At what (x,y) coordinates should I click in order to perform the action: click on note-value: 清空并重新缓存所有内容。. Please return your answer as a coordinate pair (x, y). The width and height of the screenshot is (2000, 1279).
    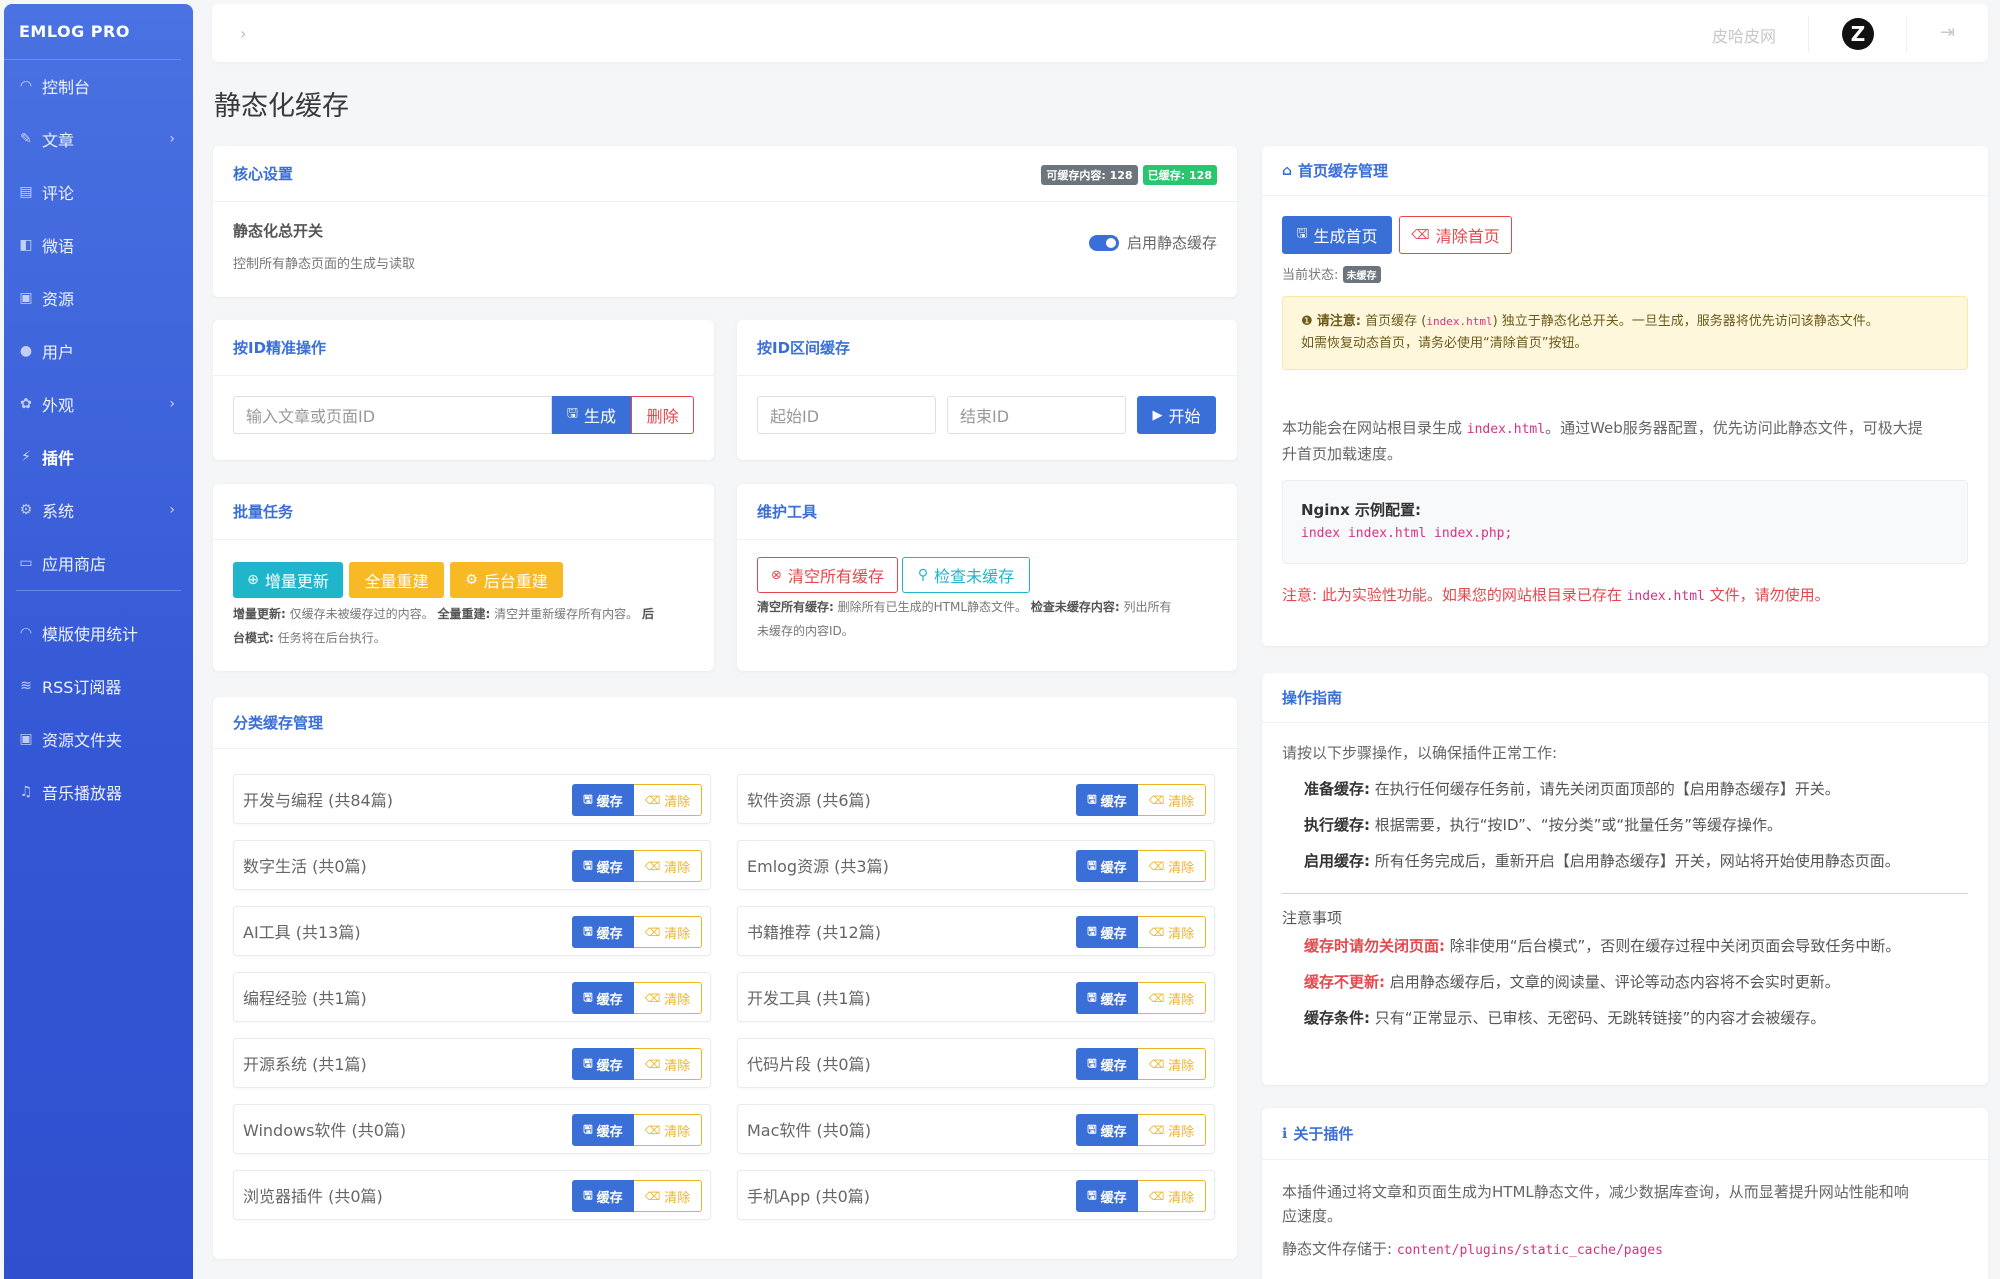
    Looking at the image, I should click on (564, 614).